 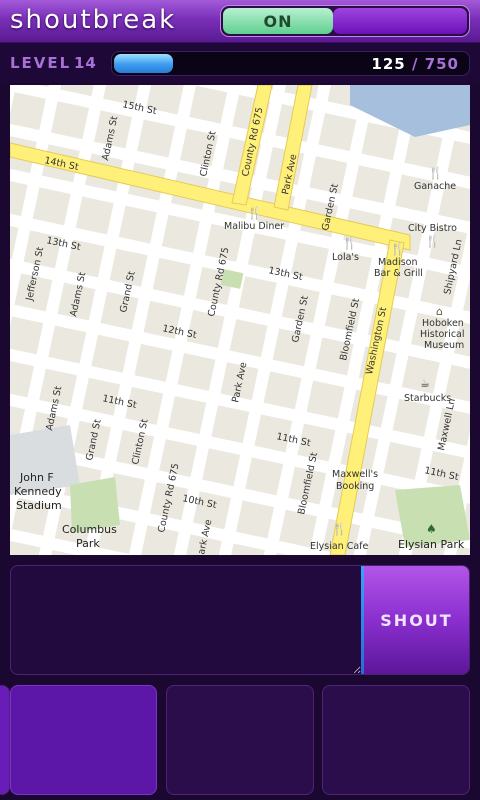 I want to click on poi-label-madison-2: Bar & Grill, so click(x=398, y=273).